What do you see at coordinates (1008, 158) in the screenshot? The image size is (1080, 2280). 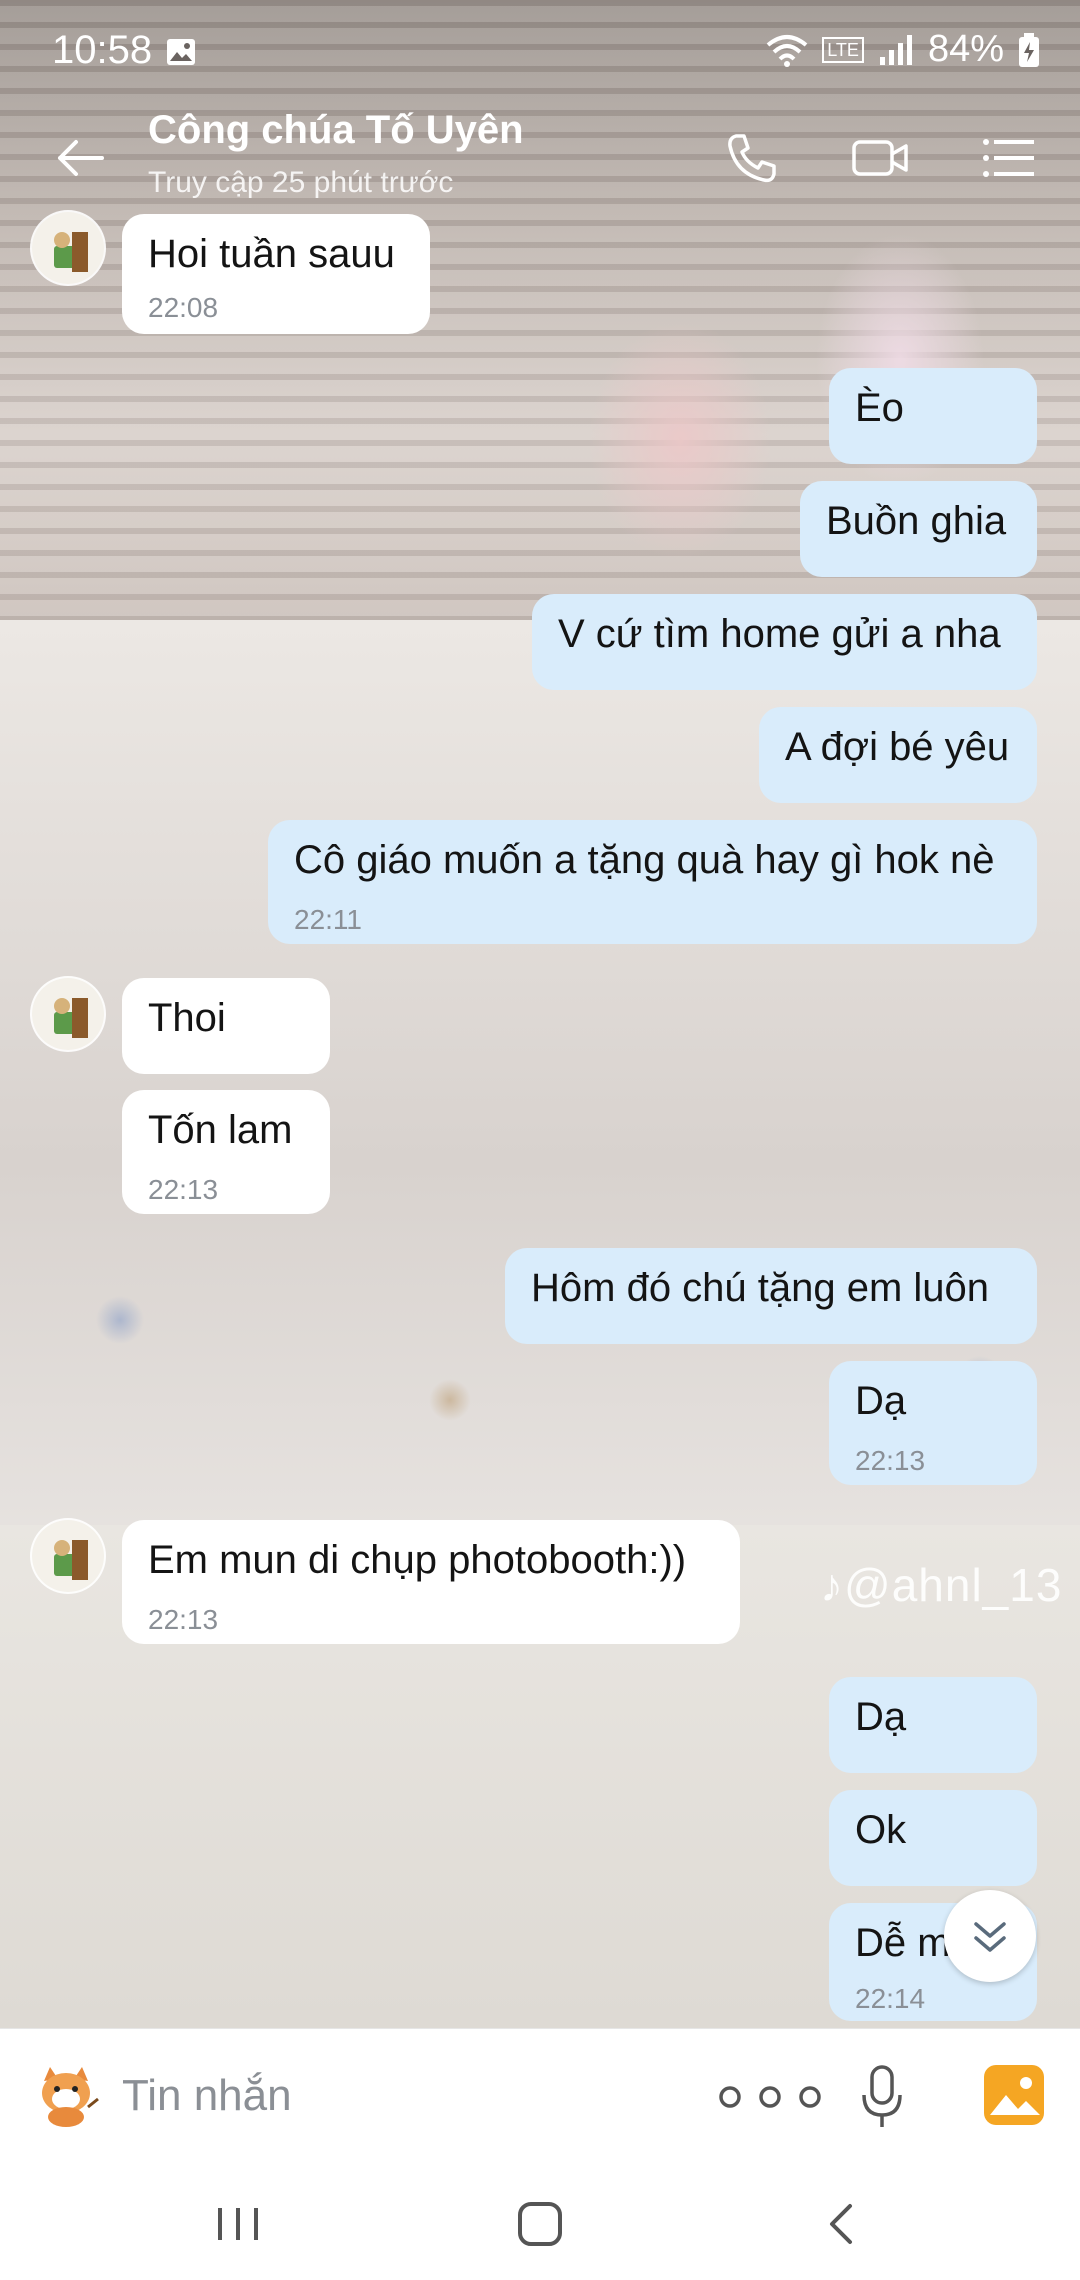 I see `menu-list-icon` at bounding box center [1008, 158].